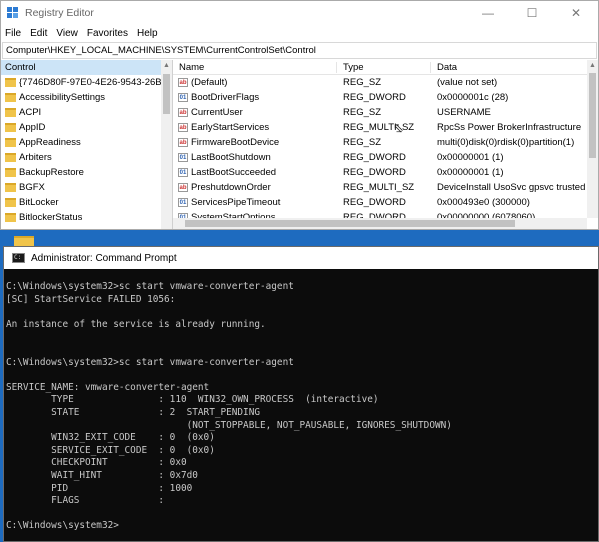 Image resolution: width=599 pixels, height=542 pixels. What do you see at coordinates (464, 112) in the screenshot?
I see `value-data: USERNAME` at bounding box center [464, 112].